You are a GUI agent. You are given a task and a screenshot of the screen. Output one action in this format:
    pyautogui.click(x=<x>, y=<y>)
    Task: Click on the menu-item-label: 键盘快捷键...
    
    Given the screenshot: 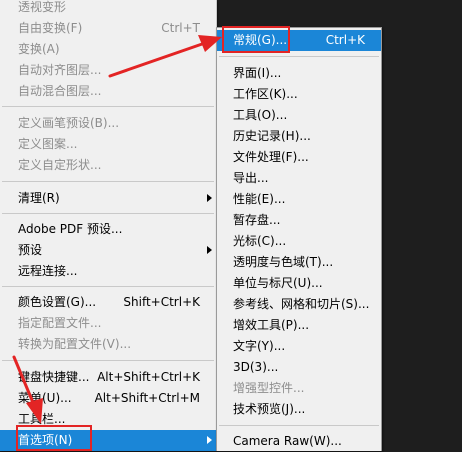 What is the action you would take?
    pyautogui.click(x=54, y=377)
    